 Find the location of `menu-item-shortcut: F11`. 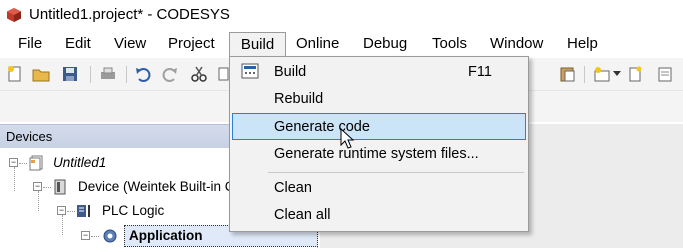

menu-item-shortcut: F11 is located at coordinates (480, 72).